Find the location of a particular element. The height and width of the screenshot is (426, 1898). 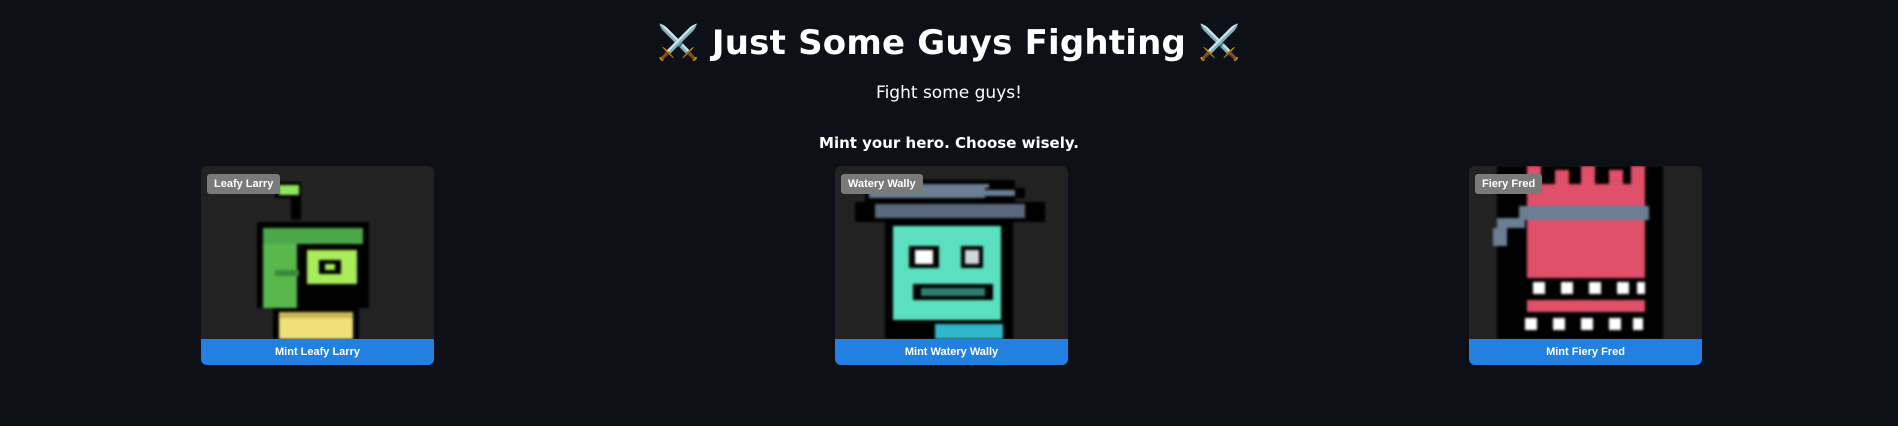

hero-card-watery-wally: Watery Wally Mint Watery Wally is located at coordinates (951, 265).